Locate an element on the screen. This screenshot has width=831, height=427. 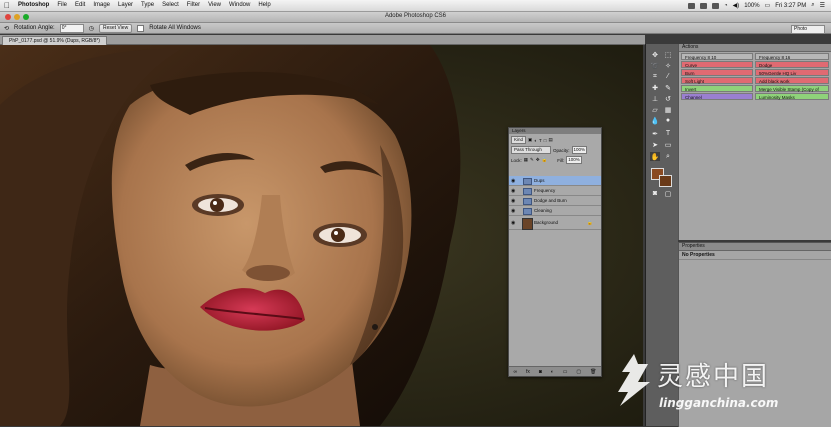
filter-shape-icon: □ is located at coordinates (545, 140).